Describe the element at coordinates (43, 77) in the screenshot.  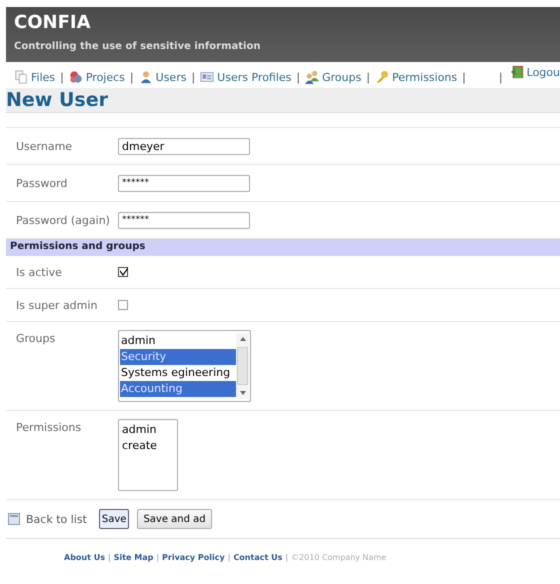
I see `nav-link: Files` at that location.